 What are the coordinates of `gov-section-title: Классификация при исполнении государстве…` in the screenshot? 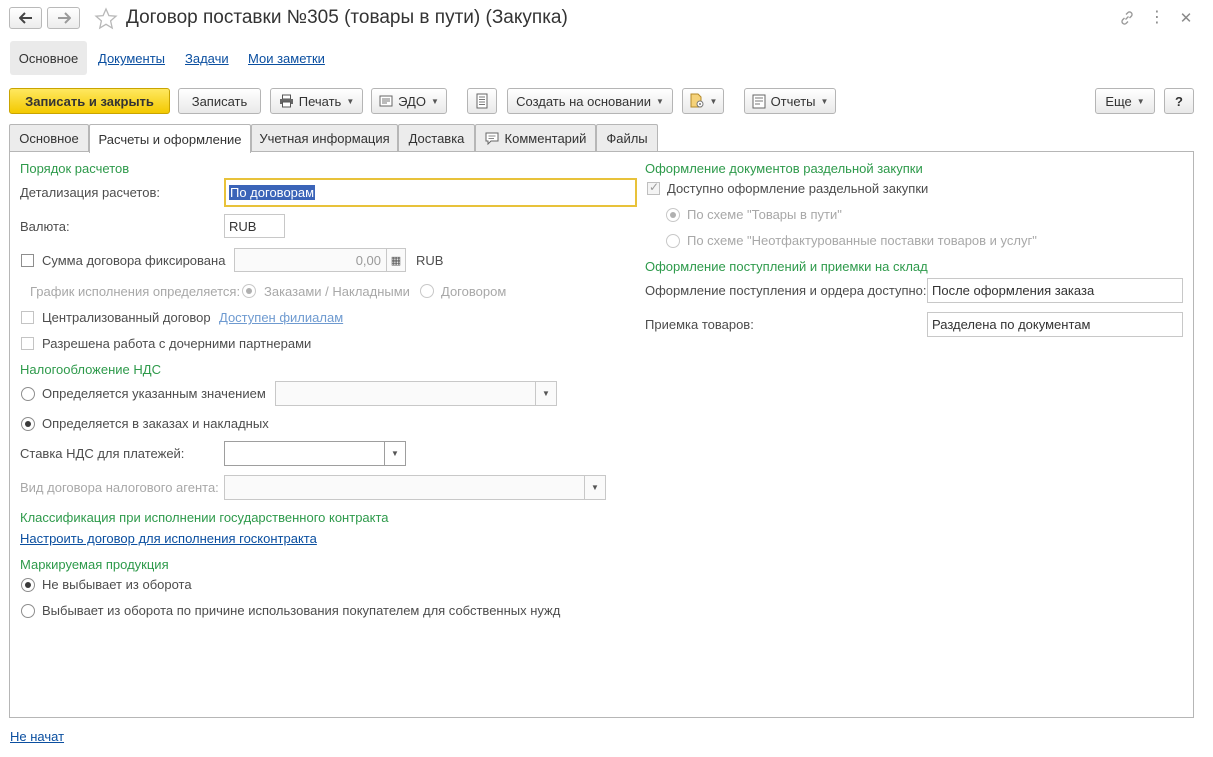 It's located at (204, 517).